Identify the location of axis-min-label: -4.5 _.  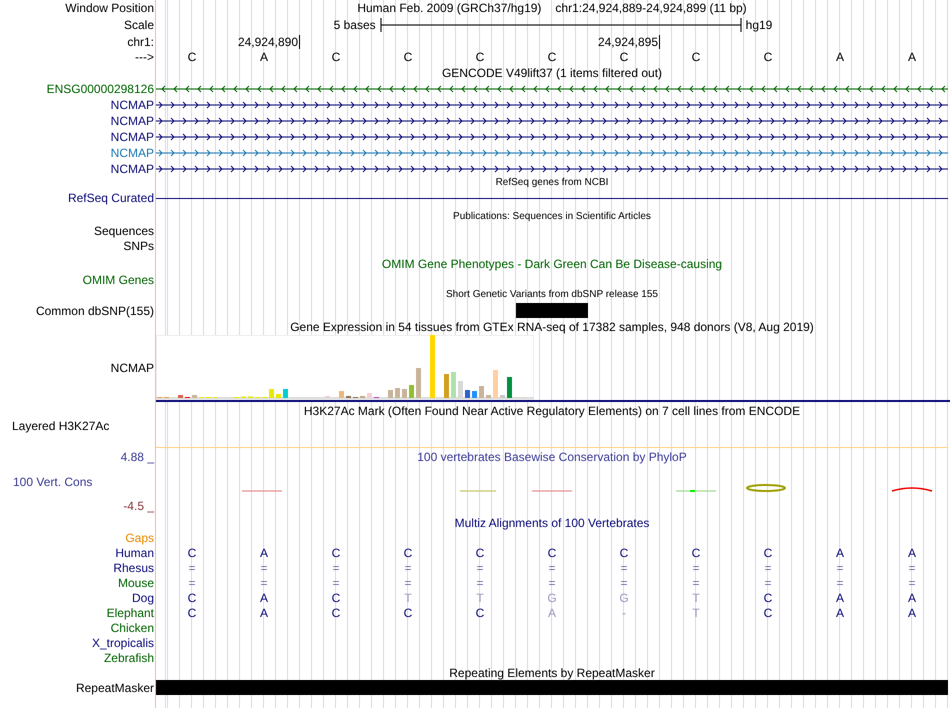
(138, 506).